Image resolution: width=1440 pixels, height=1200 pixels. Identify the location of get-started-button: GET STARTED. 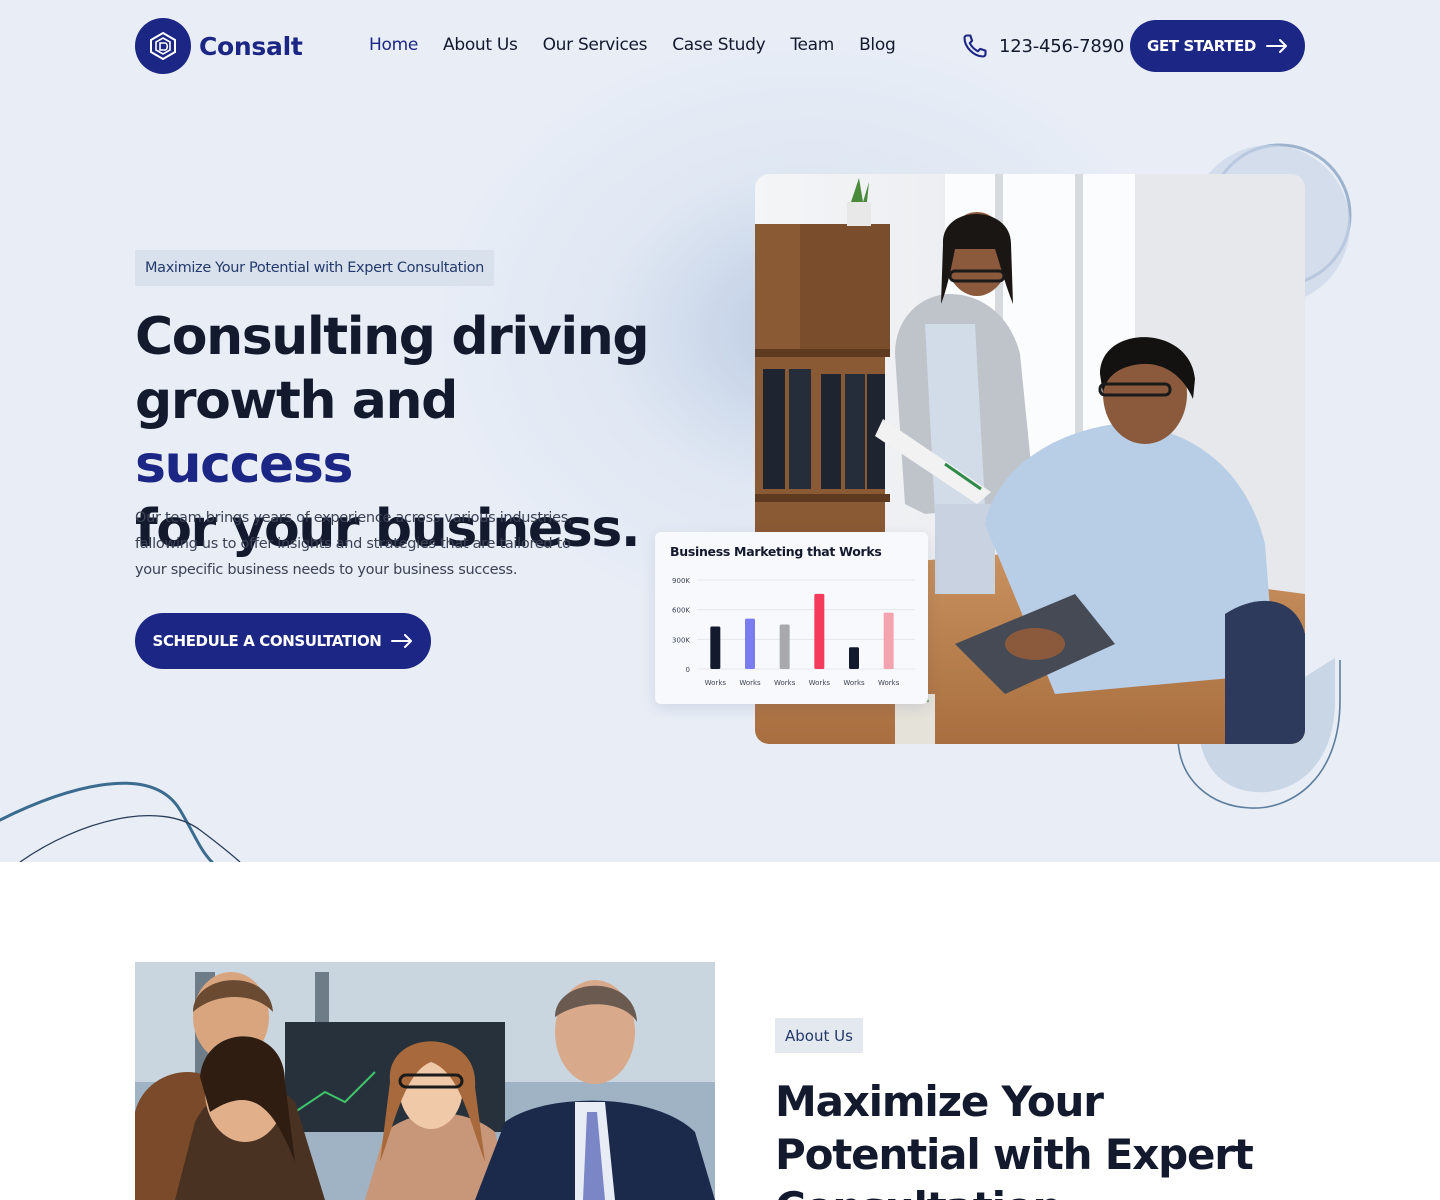
(1217, 46).